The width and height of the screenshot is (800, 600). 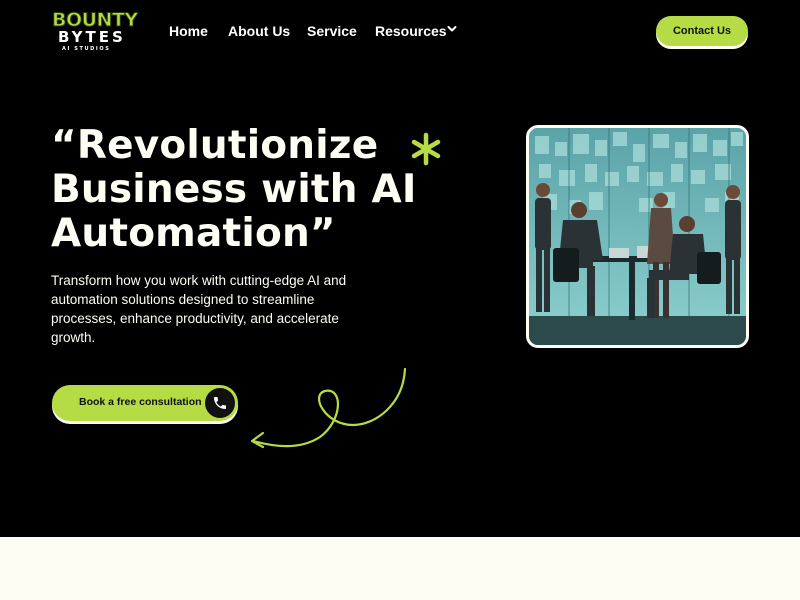 What do you see at coordinates (328, 408) in the screenshot?
I see `curly-arrow-icon` at bounding box center [328, 408].